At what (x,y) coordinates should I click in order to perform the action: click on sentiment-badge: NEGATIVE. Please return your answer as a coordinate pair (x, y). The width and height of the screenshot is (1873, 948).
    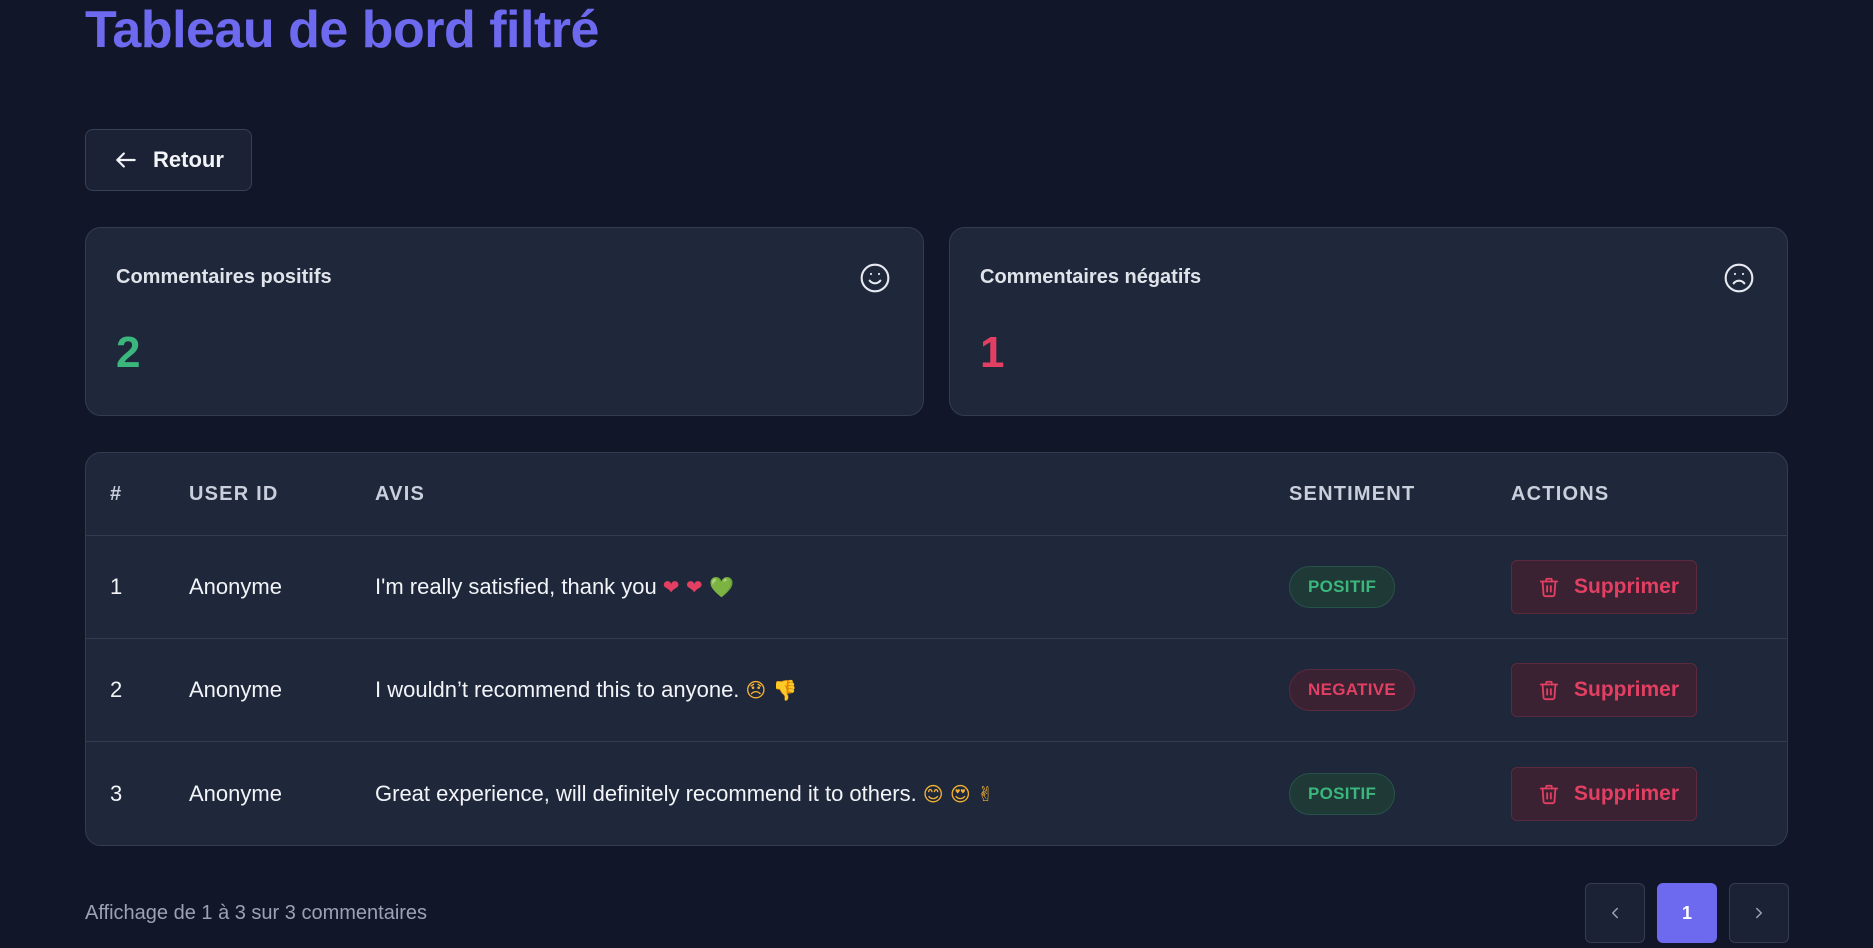
    Looking at the image, I should click on (1352, 690).